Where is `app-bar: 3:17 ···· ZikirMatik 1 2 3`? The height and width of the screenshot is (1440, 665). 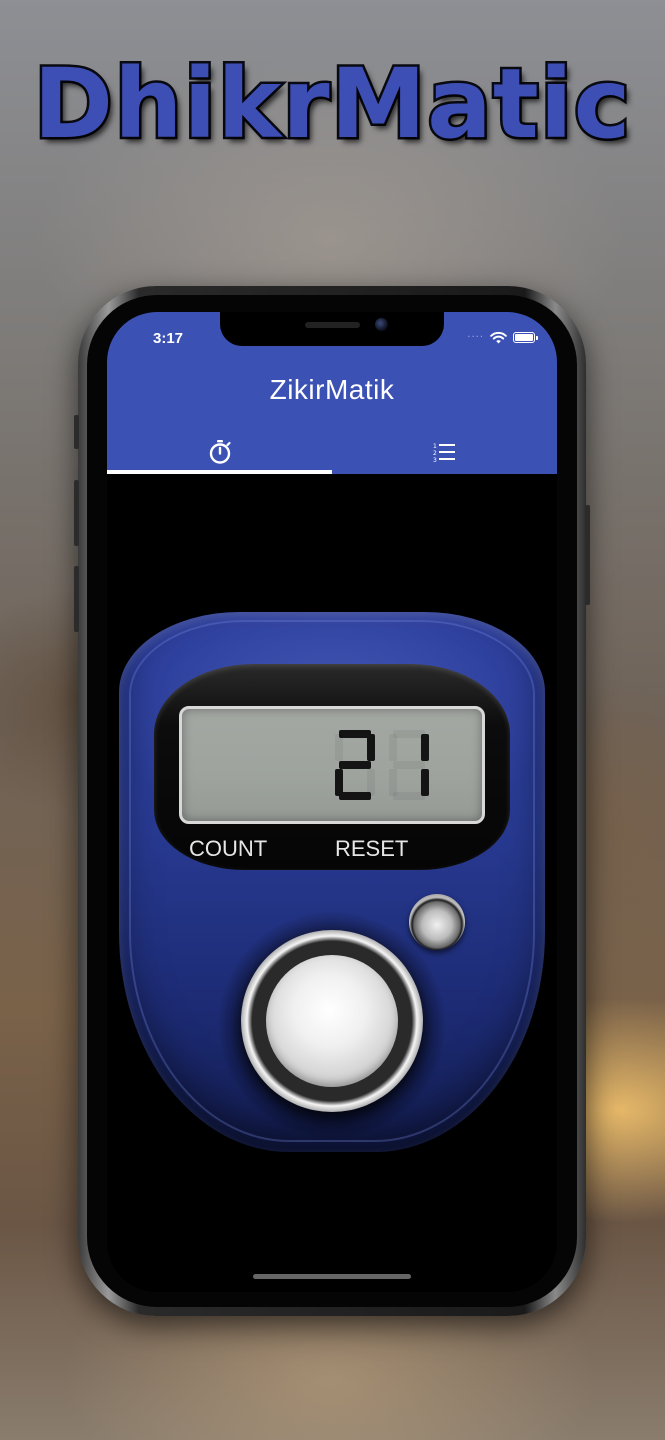 app-bar: 3:17 ···· ZikirMatik 1 2 3 is located at coordinates (332, 393).